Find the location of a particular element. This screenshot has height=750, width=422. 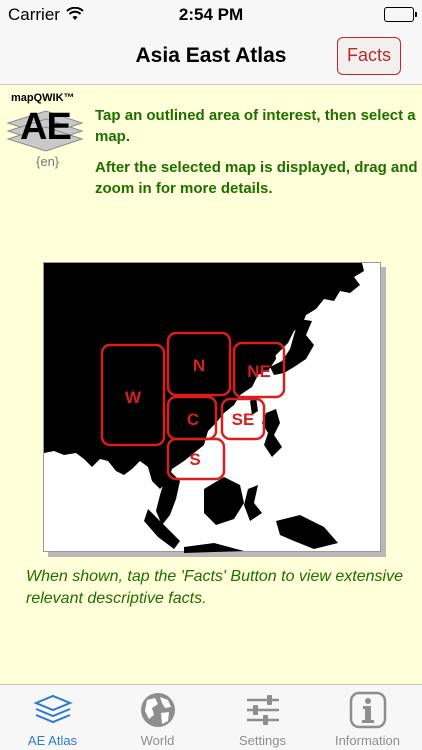

status-bar: Carrier 2:54 PM is located at coordinates (211, 15).